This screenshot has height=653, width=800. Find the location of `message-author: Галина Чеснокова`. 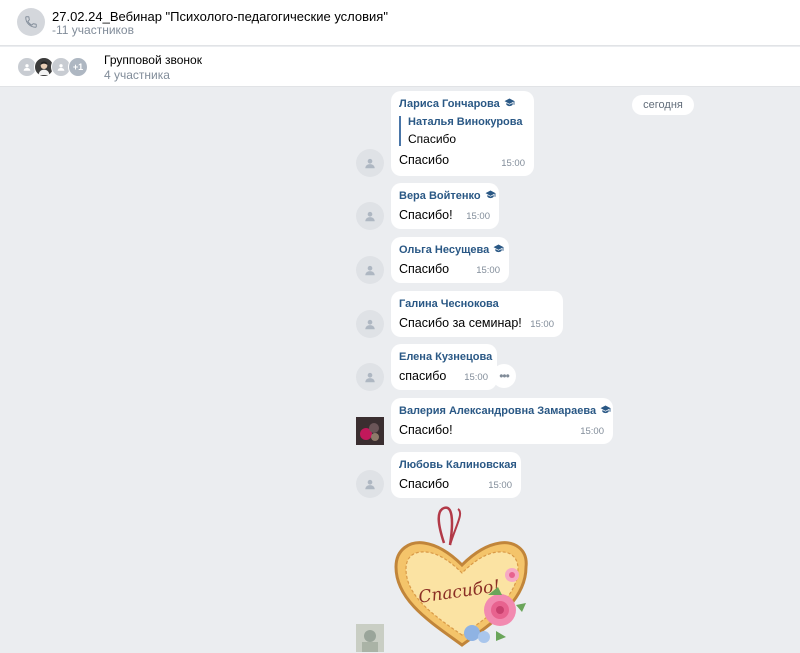

message-author: Галина Чеснокова is located at coordinates (476, 304).